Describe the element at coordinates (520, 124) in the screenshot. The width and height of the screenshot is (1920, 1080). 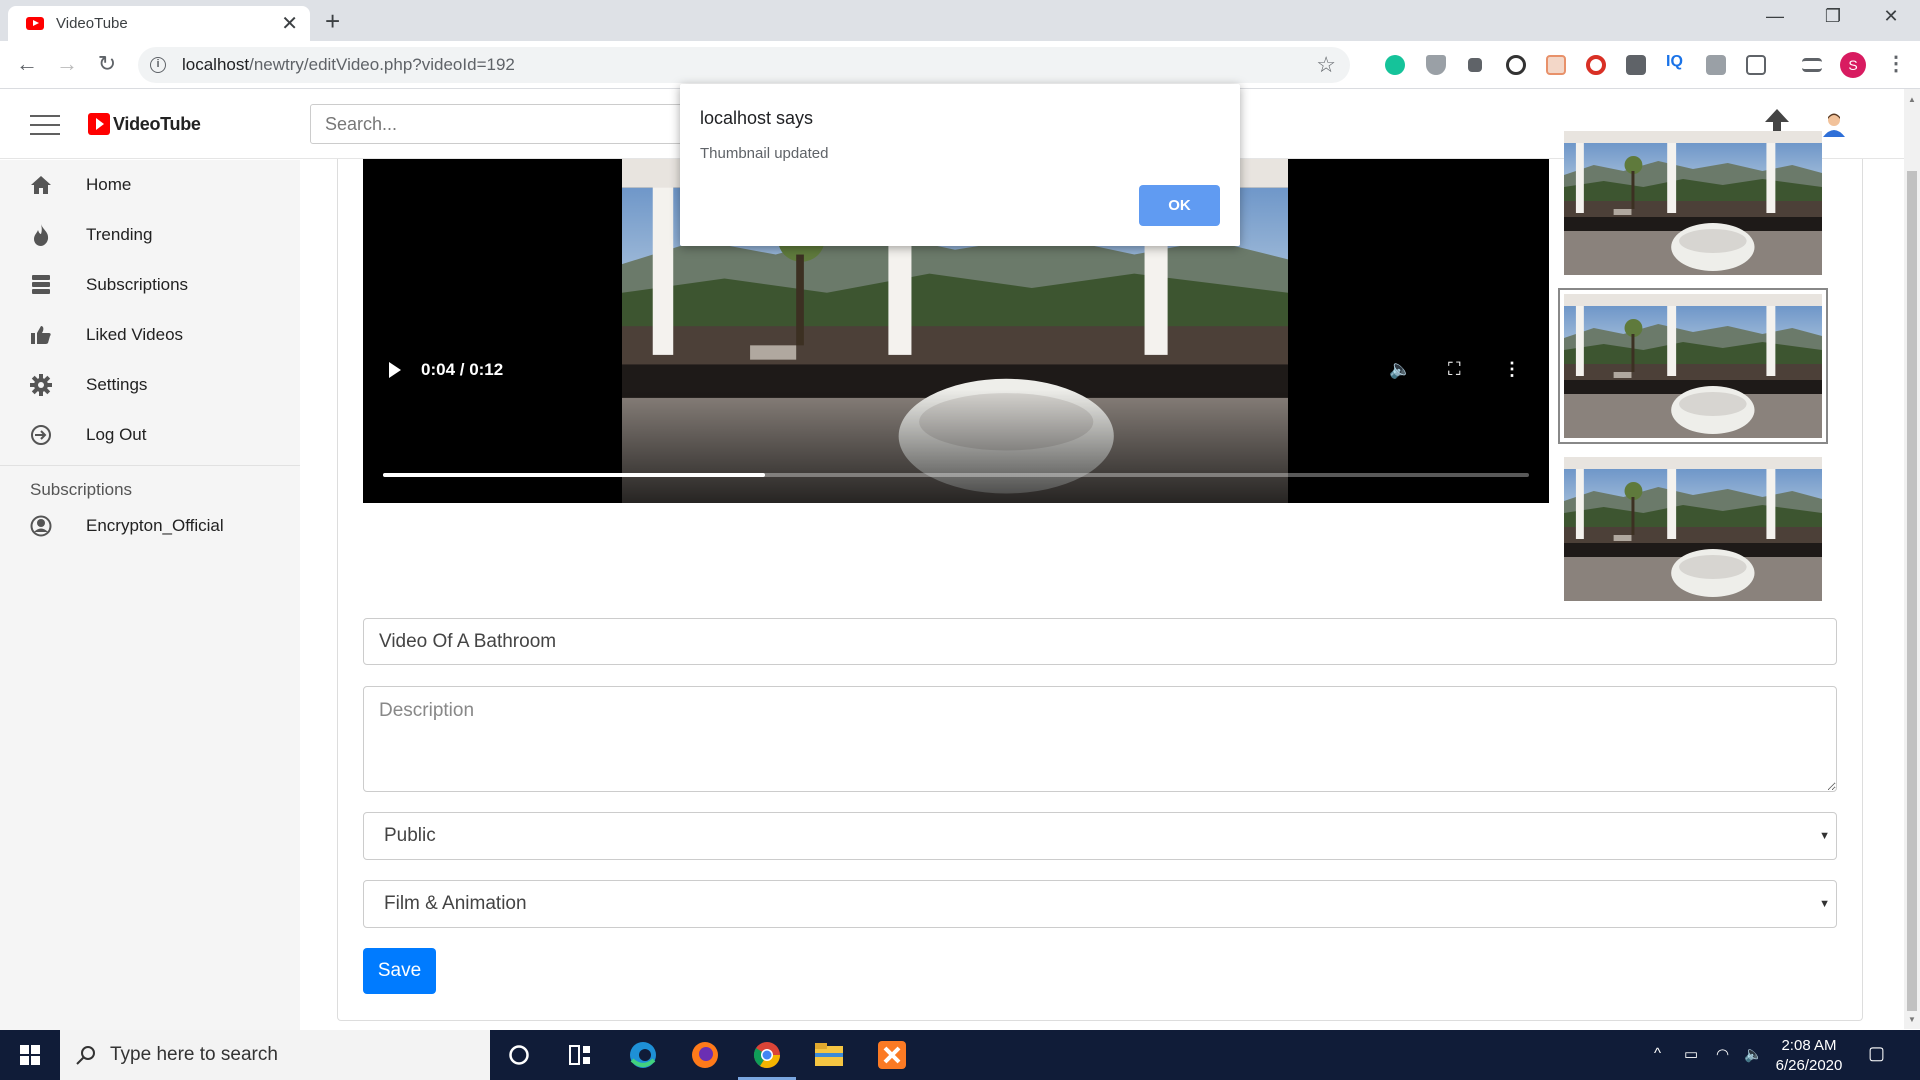
I see `search-input` at that location.